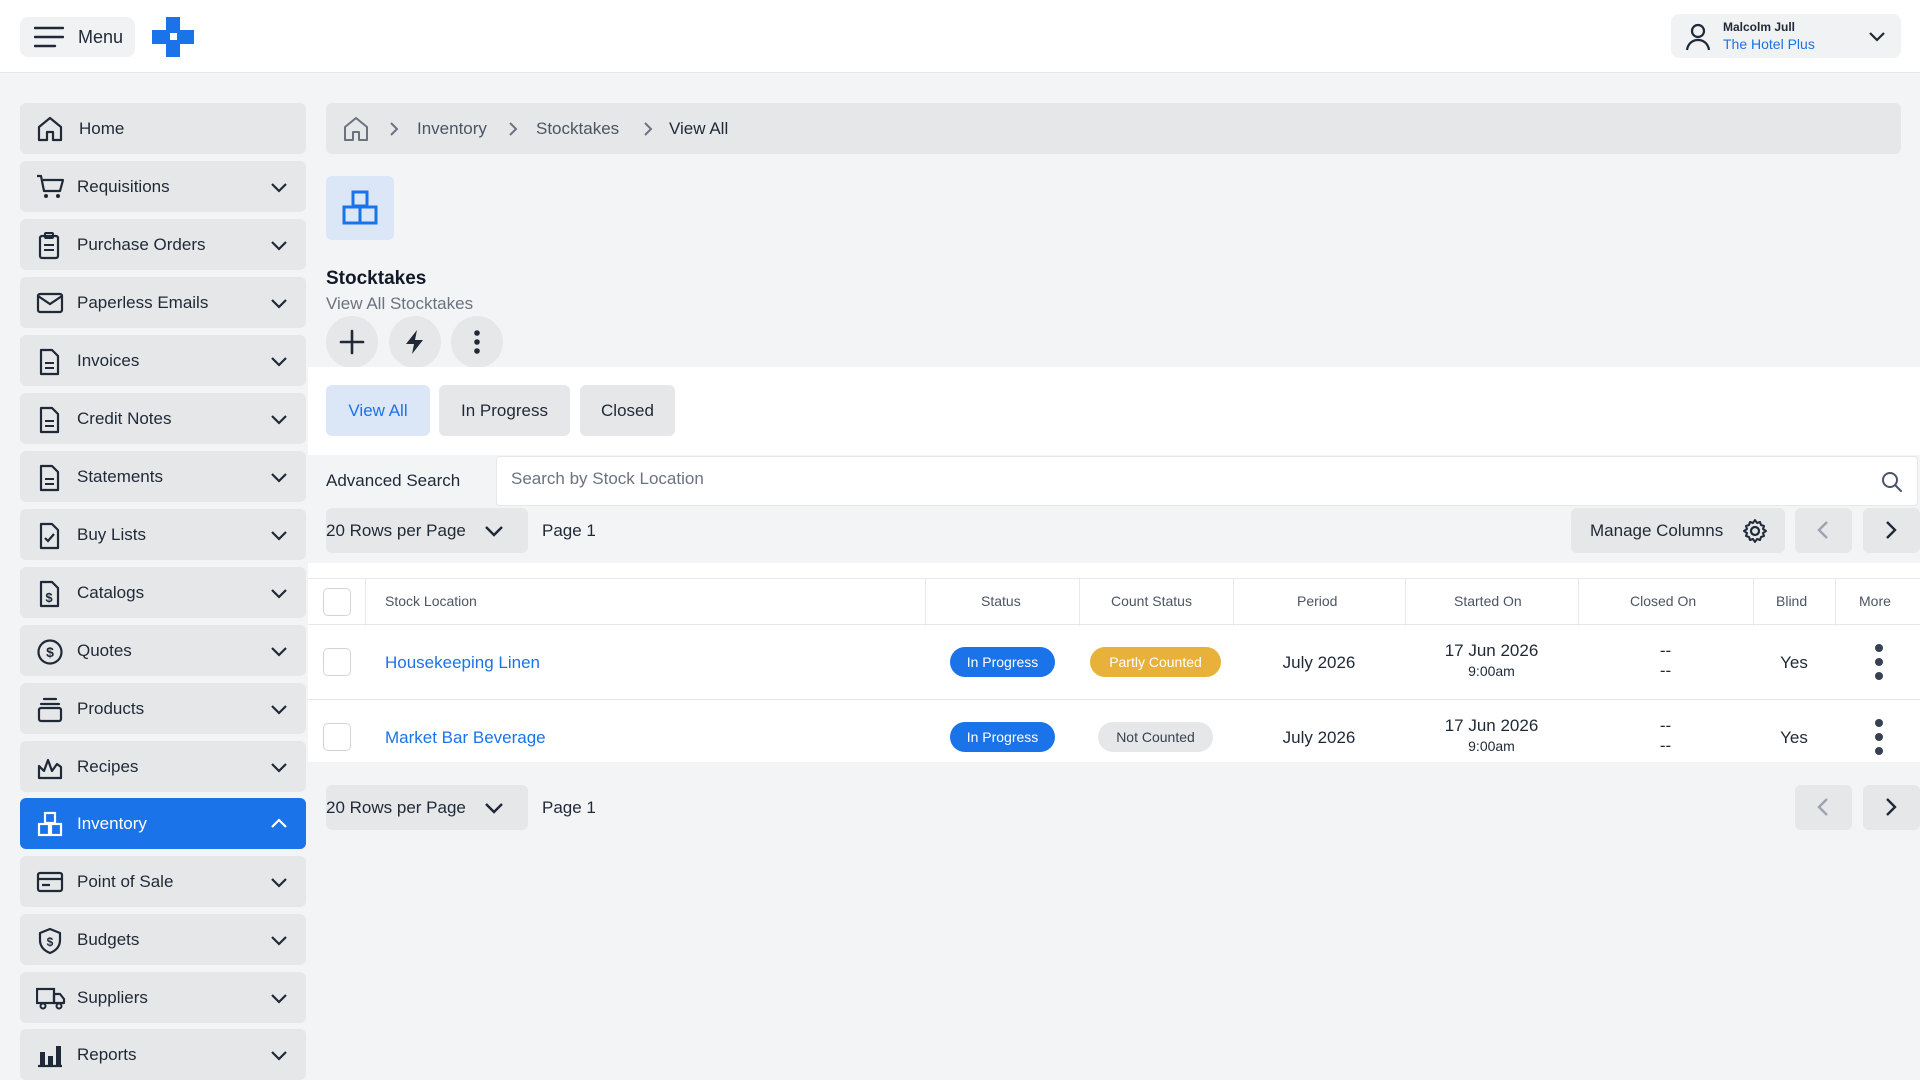  What do you see at coordinates (400, 303) in the screenshot?
I see `page-subtitle: View All Stocktakes` at bounding box center [400, 303].